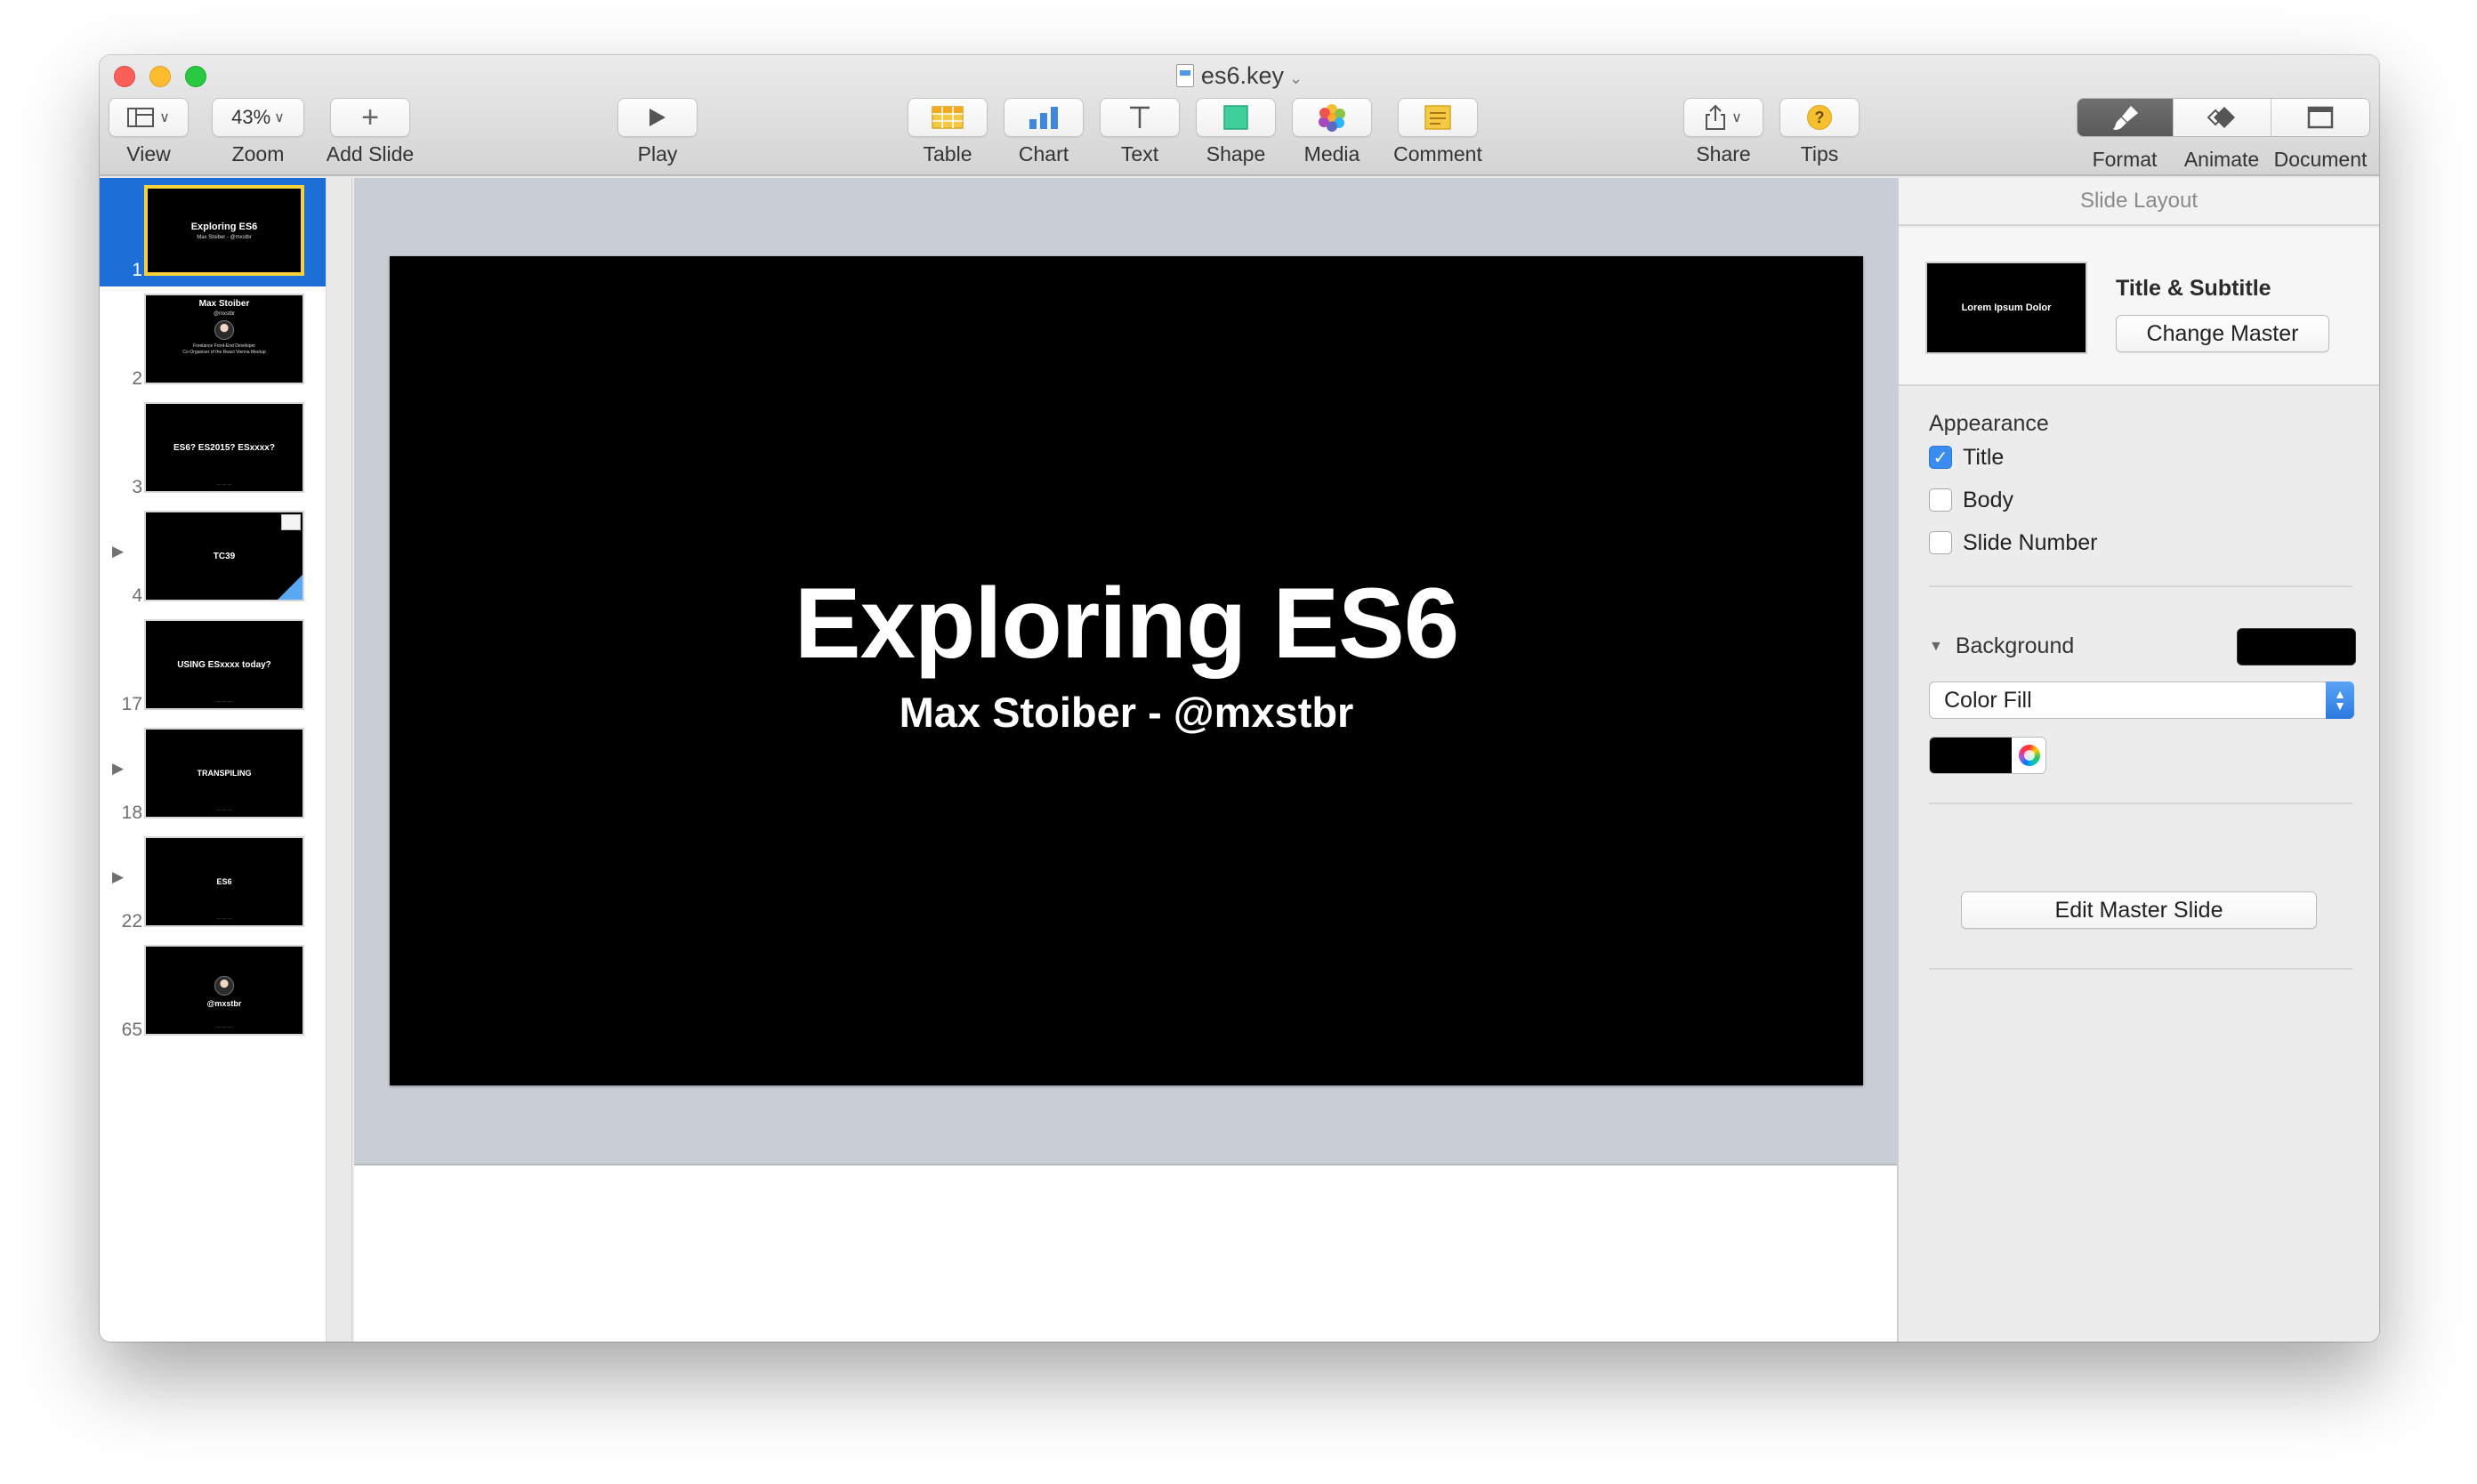 The width and height of the screenshot is (2477, 1484). What do you see at coordinates (2002, 646) in the screenshot?
I see `background-section-toggle: ▼ Background` at bounding box center [2002, 646].